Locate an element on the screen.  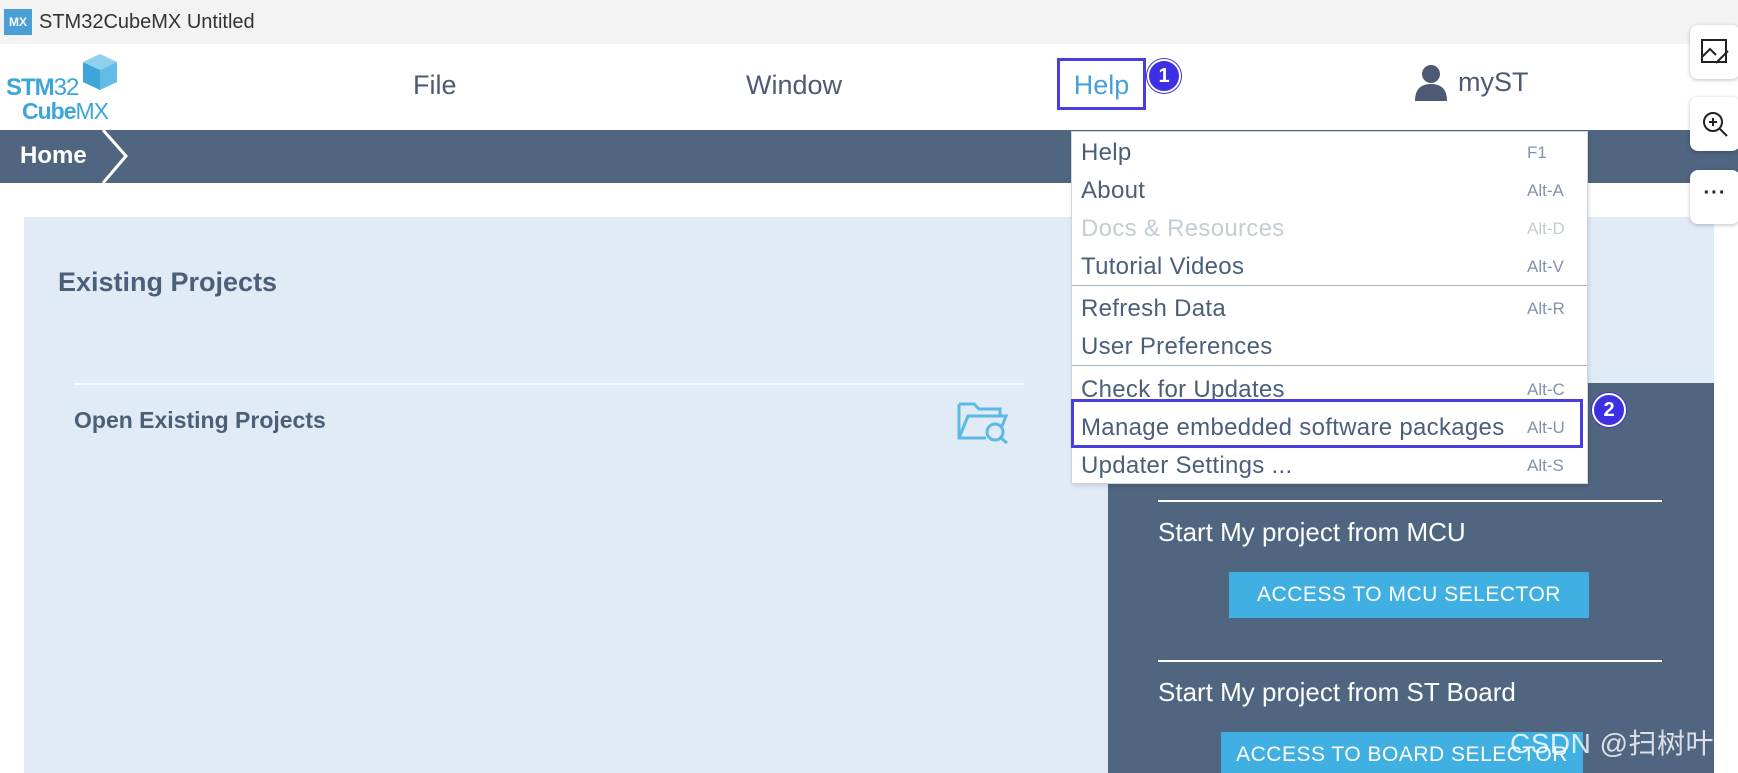
menu-item-label: Refresh Data is located at coordinates (1153, 308).